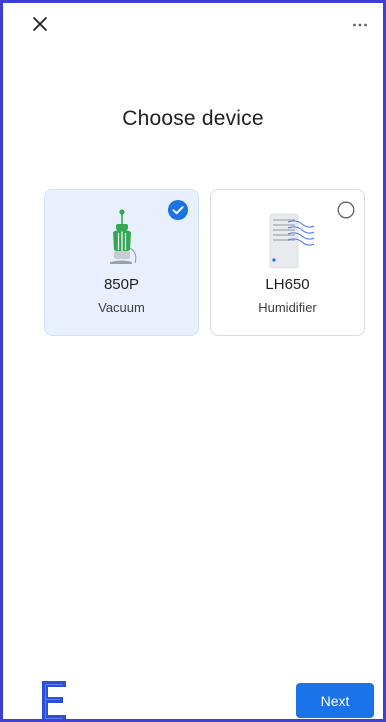  I want to click on device-model-label: LH650, so click(287, 284).